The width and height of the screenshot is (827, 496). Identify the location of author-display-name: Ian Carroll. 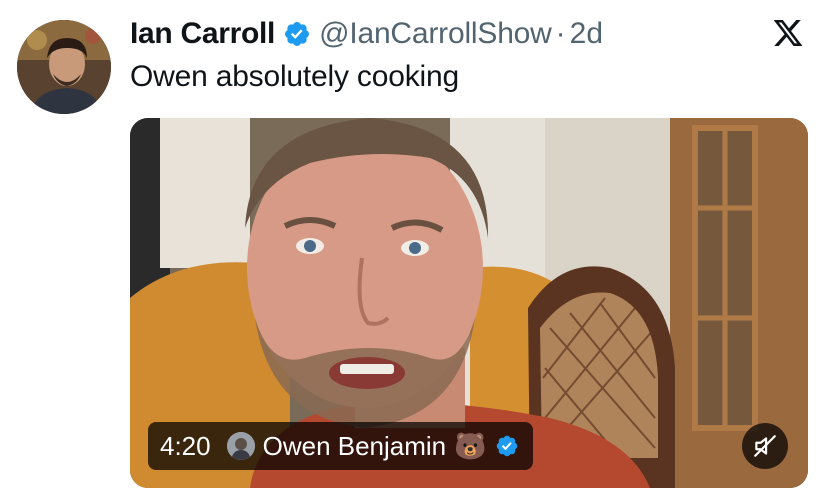
(202, 34).